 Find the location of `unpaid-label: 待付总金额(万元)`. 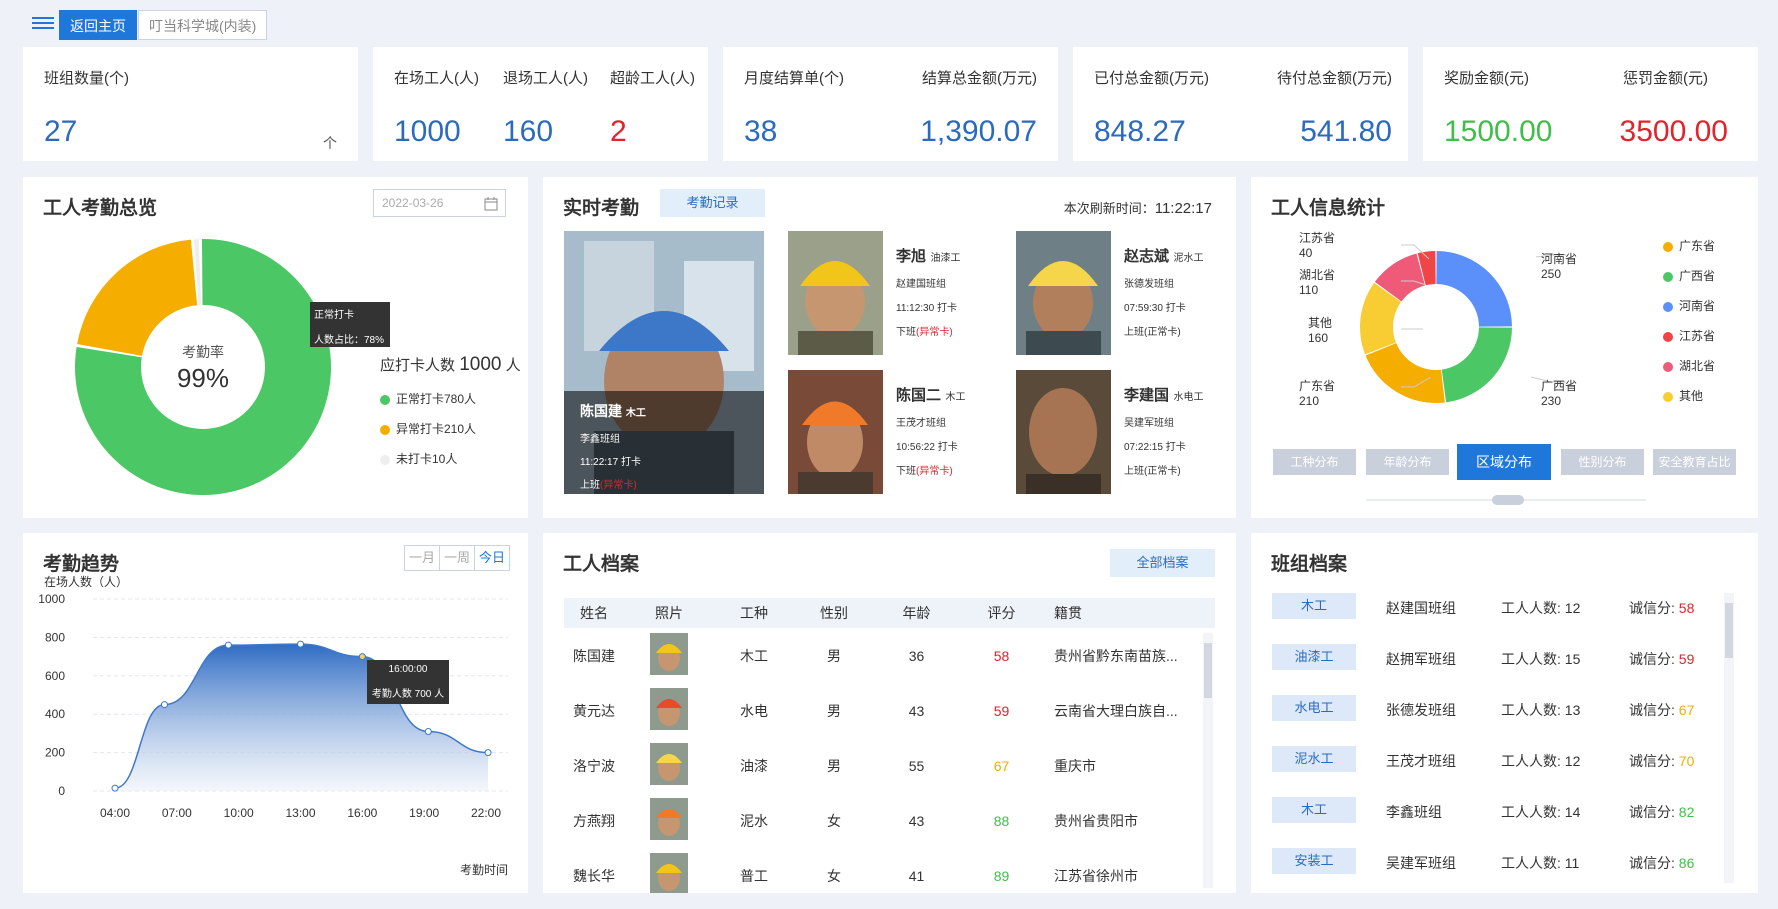

unpaid-label: 待付总金额(万元) is located at coordinates (1334, 78).